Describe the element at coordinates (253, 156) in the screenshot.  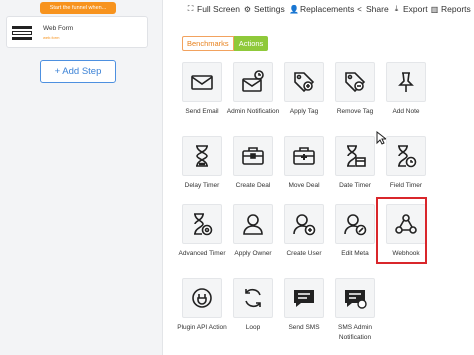
I see `briefcase-icon` at that location.